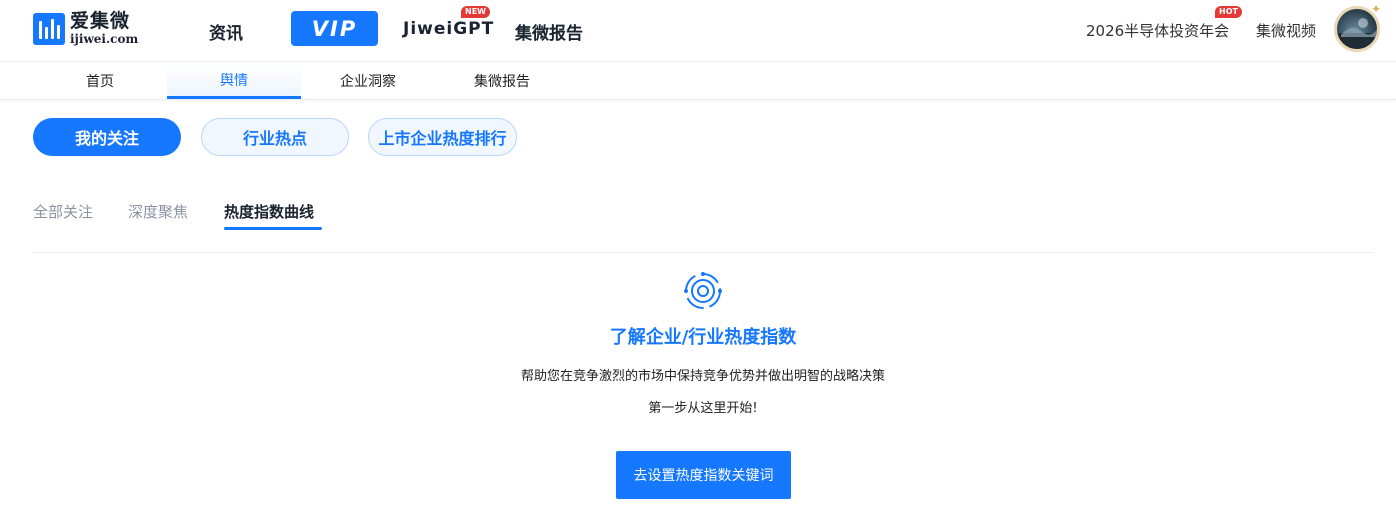  I want to click on pill-industry-hot: 行业热点, so click(275, 137).